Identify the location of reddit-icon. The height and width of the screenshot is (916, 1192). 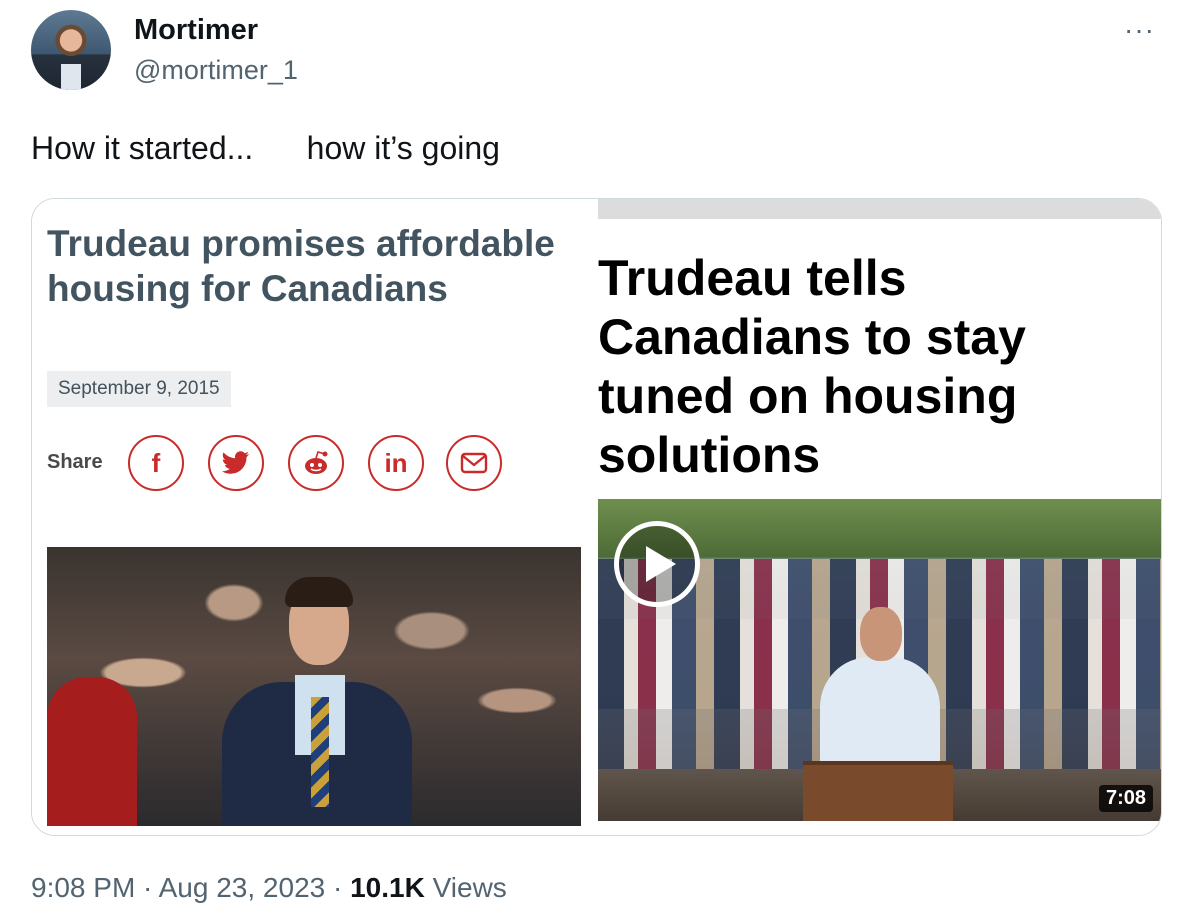
(316, 463).